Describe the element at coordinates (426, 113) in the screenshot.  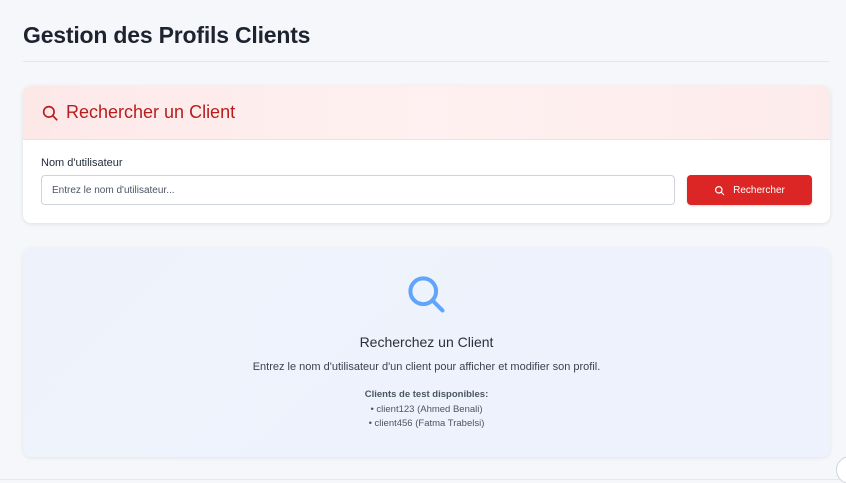
I see `search-card-header: Rechercher un Client` at that location.